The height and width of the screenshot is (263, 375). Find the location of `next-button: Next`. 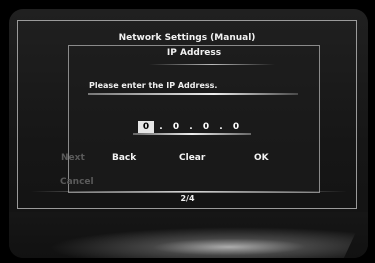

next-button: Next is located at coordinates (73, 158).